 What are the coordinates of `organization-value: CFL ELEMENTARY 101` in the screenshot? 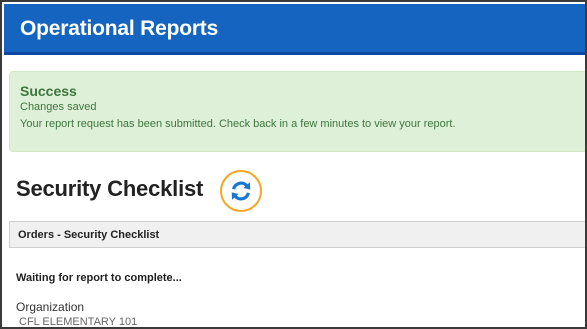 It's located at (78, 322).